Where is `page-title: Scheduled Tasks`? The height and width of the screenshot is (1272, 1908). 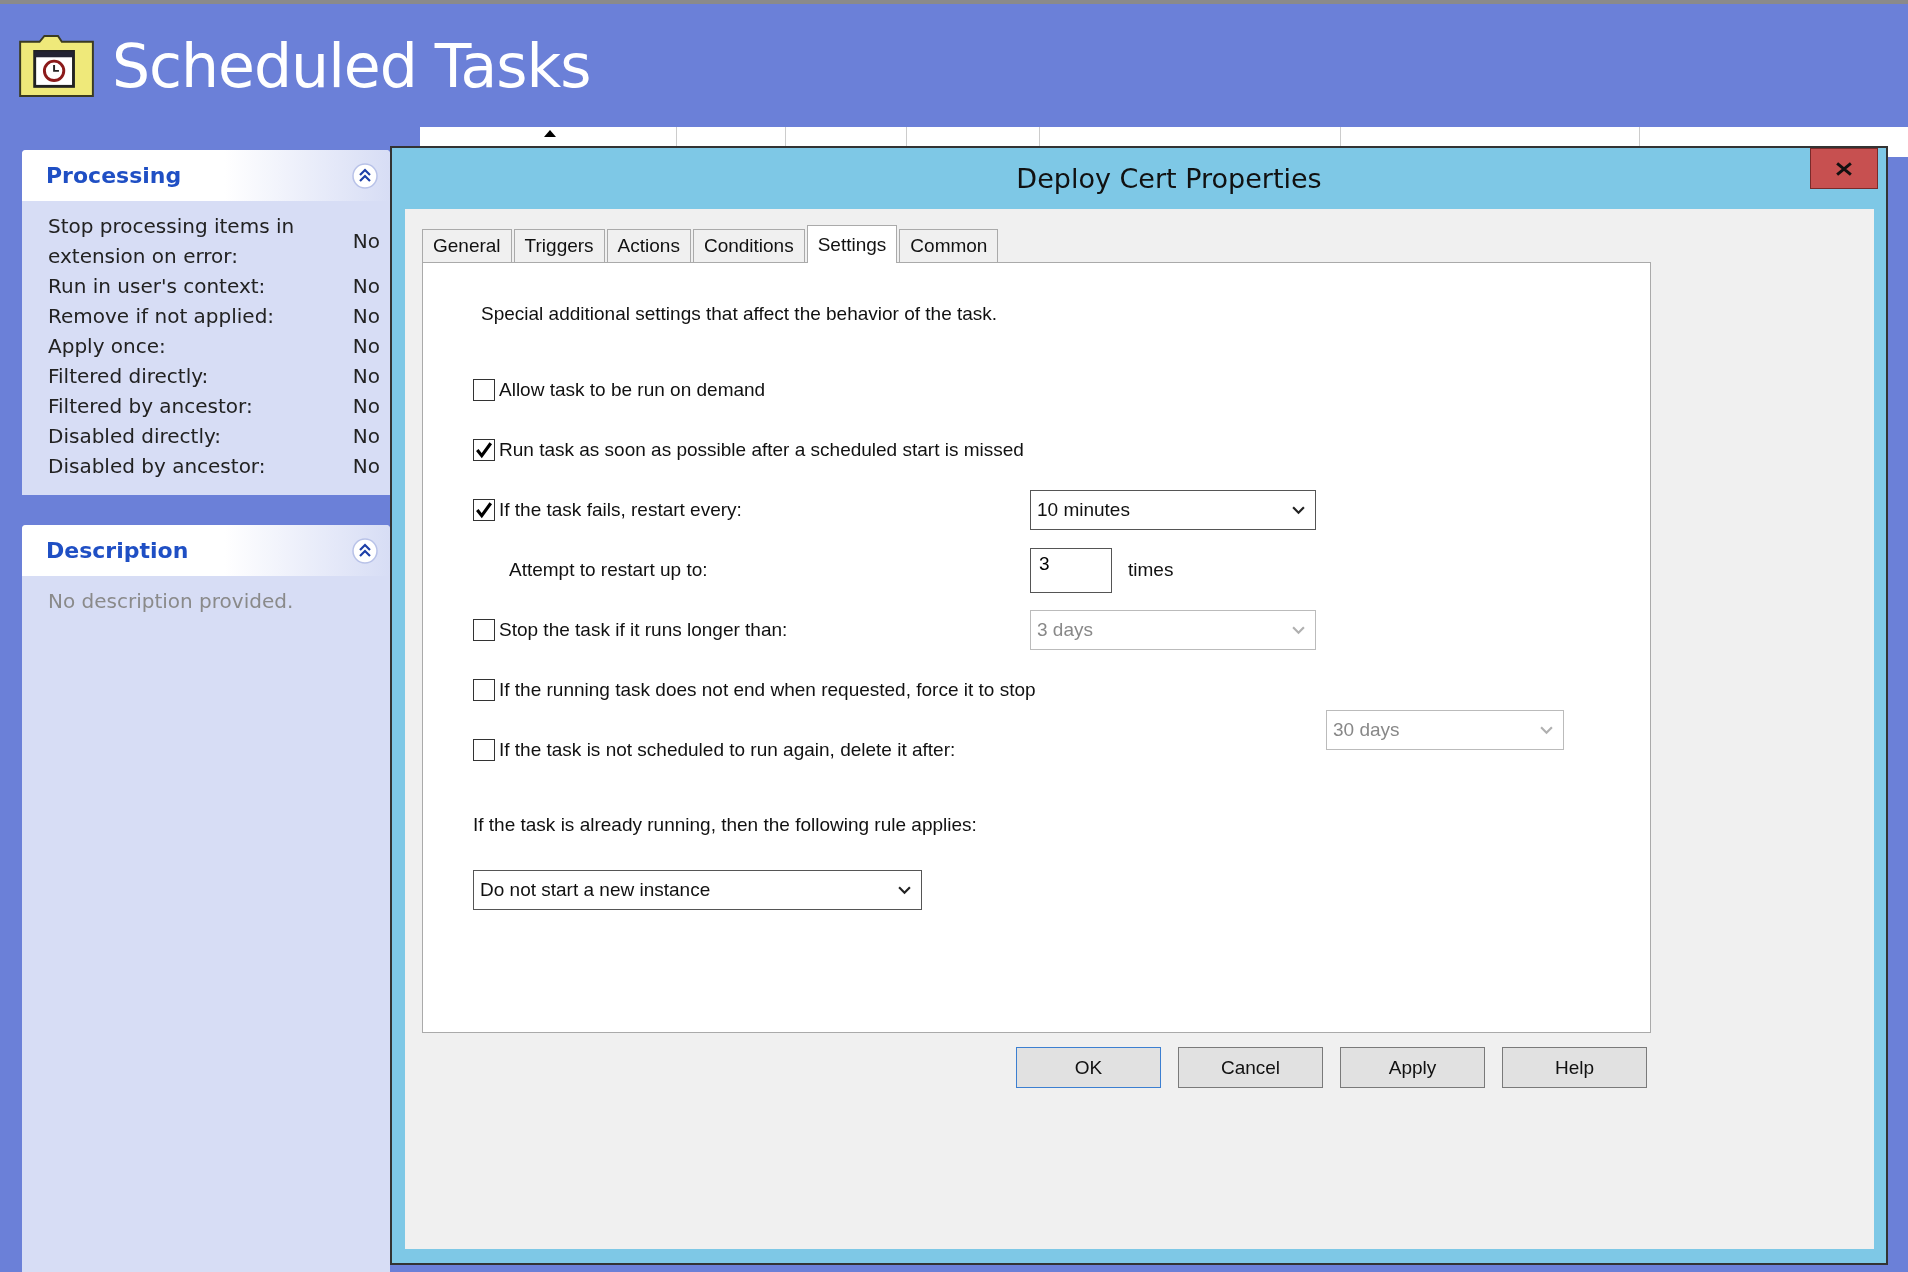
page-title: Scheduled Tasks is located at coordinates (351, 65).